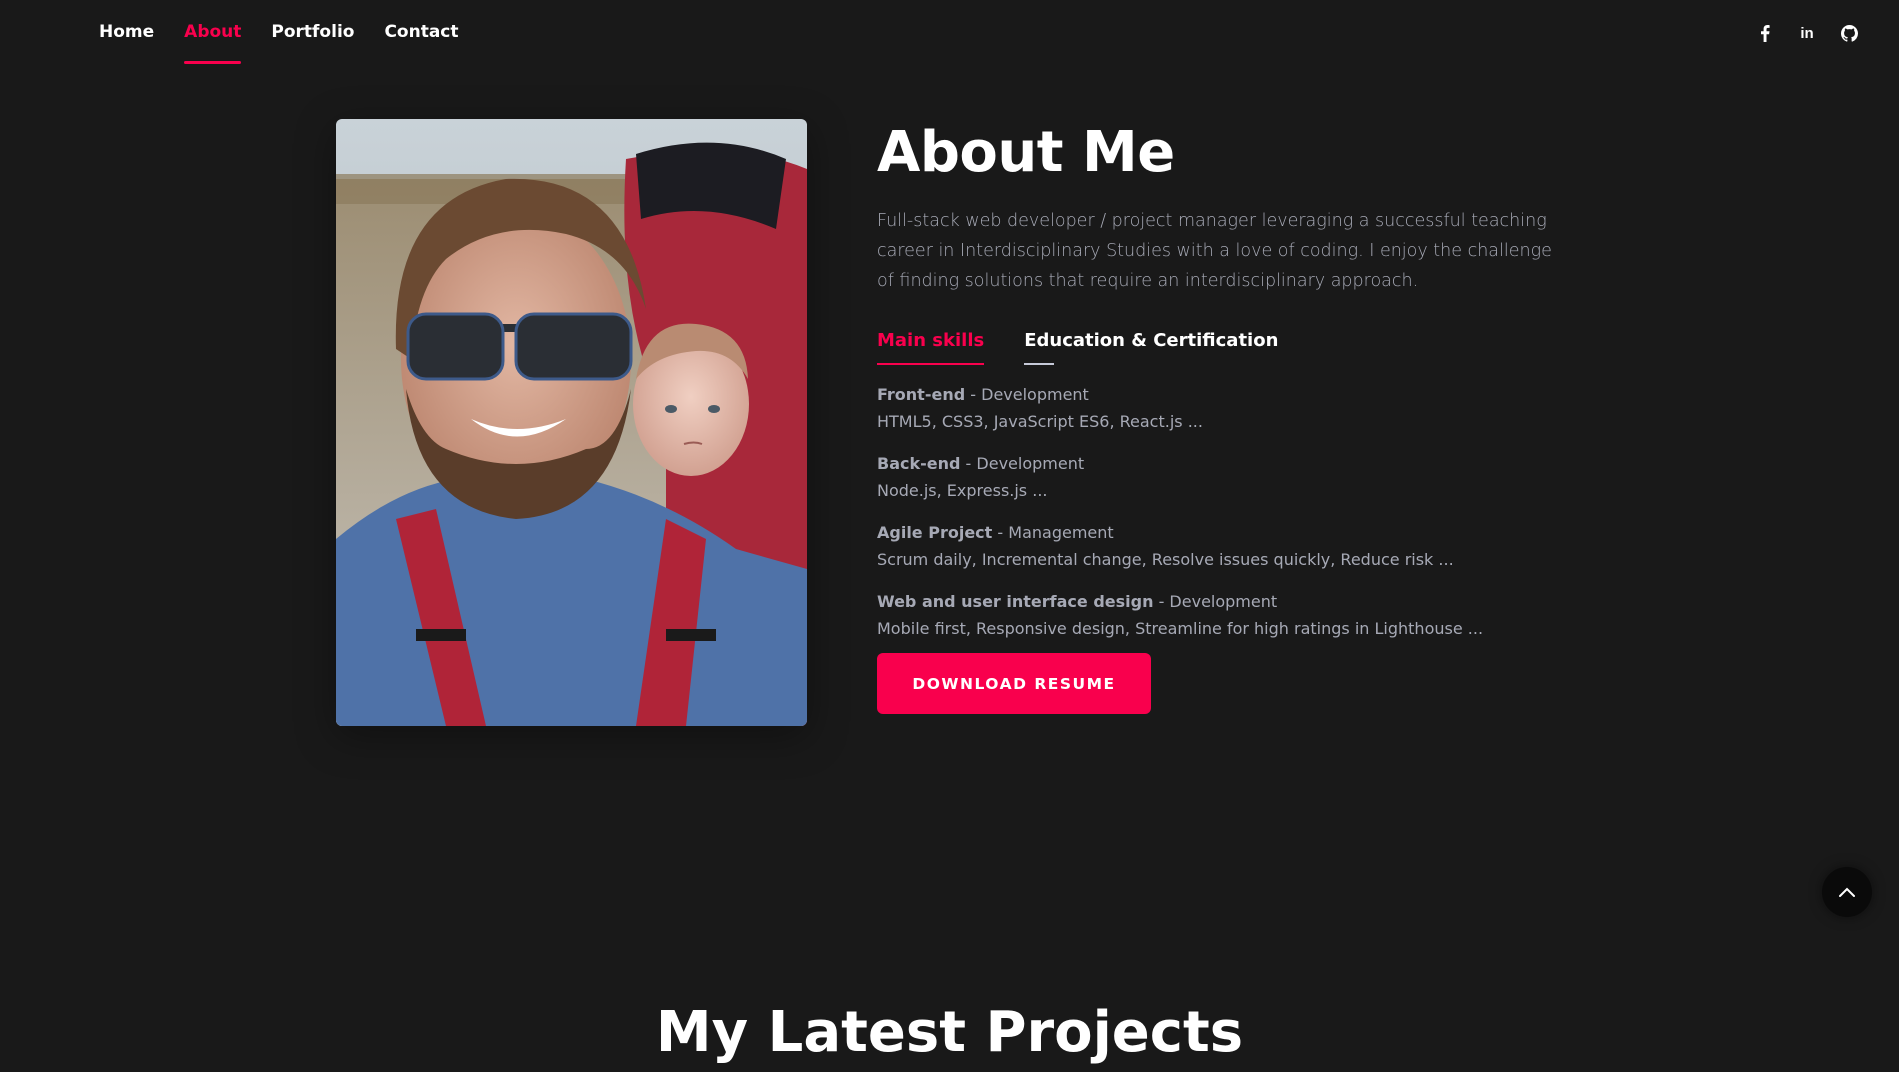 This screenshot has width=1899, height=1072. I want to click on profile-photo, so click(571, 422).